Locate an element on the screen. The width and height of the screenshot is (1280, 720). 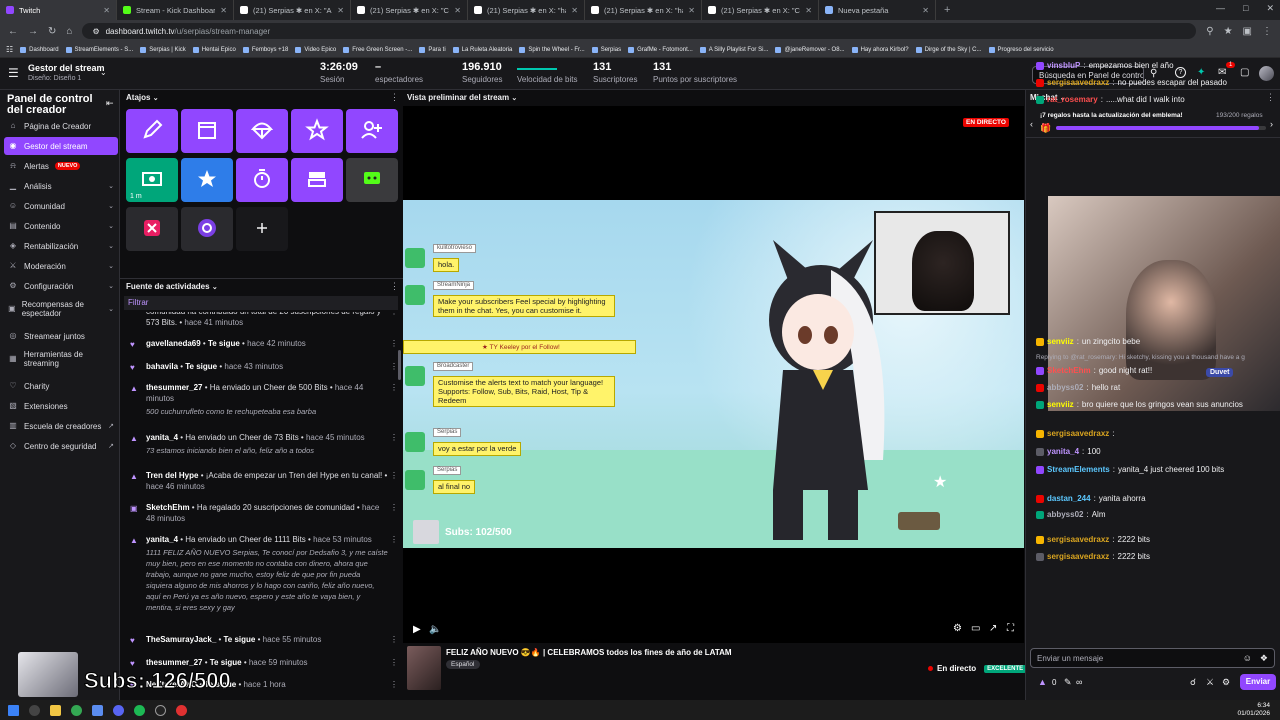
shortcuts-title: Atajos ⌄ is located at coordinates (142, 97).